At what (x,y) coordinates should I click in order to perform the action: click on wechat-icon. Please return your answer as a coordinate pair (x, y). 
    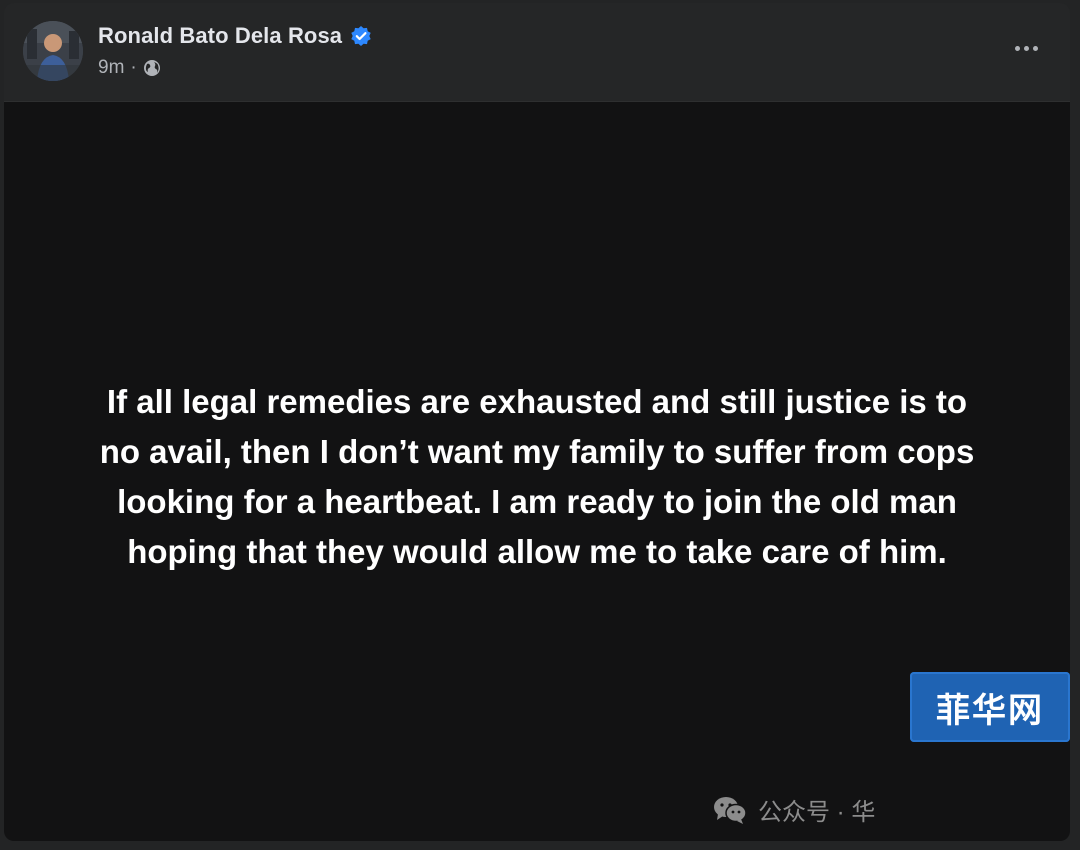
    Looking at the image, I should click on (730, 810).